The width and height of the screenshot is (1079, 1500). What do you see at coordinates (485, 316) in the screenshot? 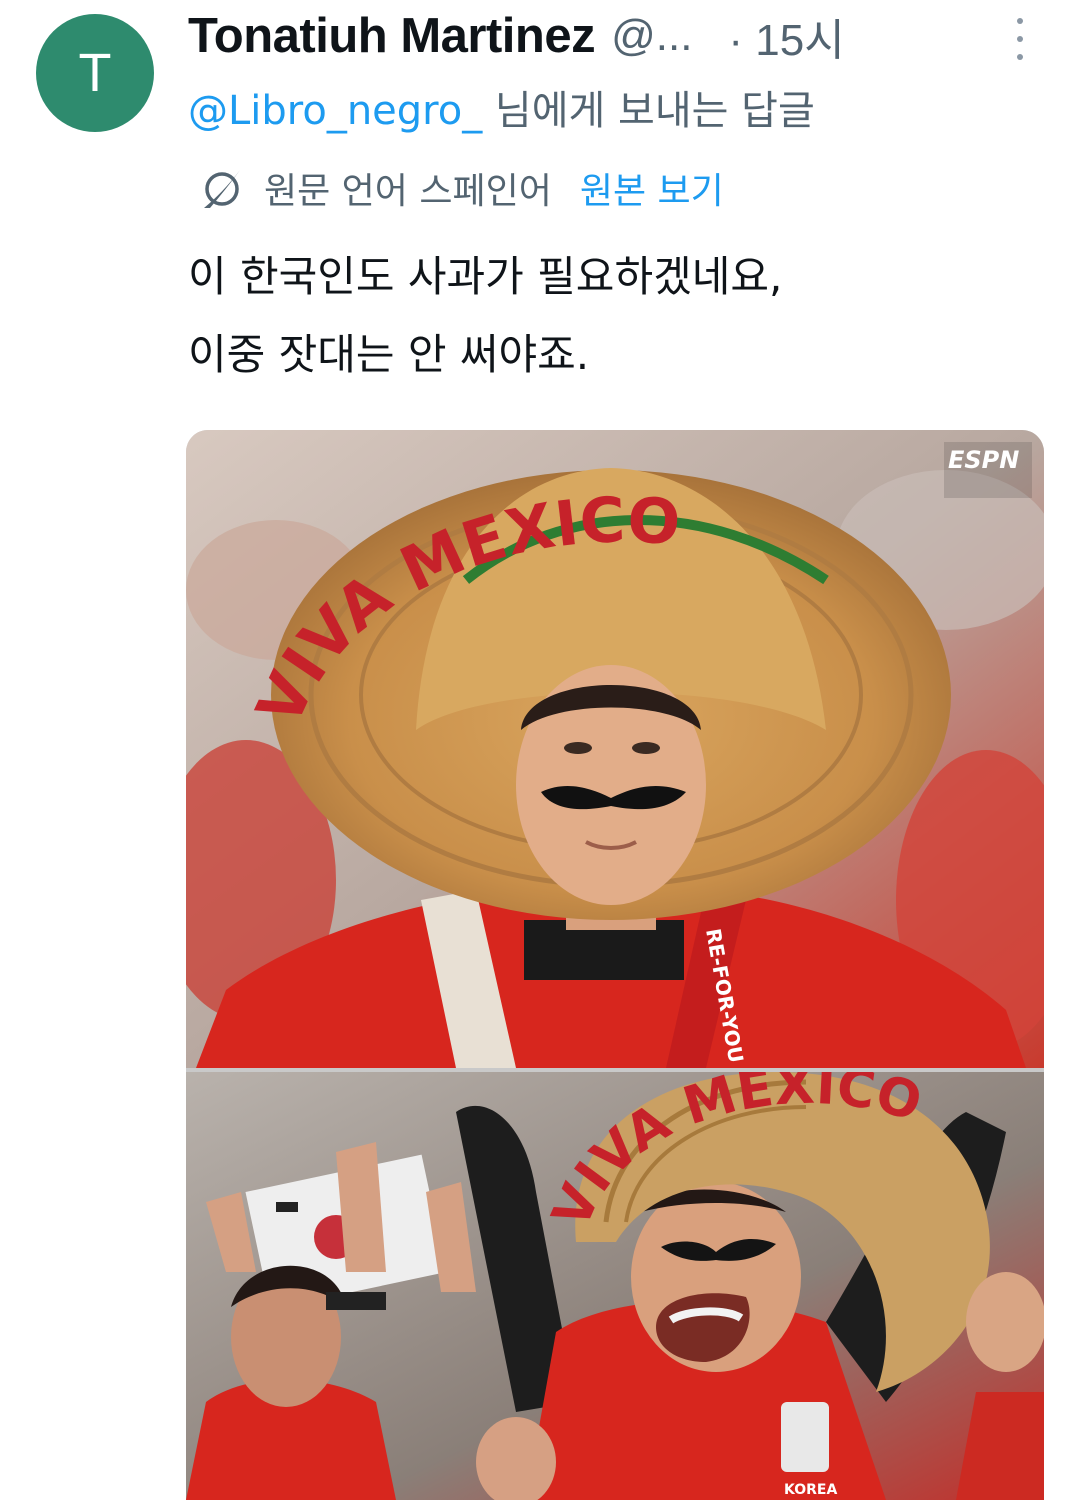
I see `tweet-text: 이 한국인도 사과가 필요하겠네요, 이중 잣대는 안 써야죠.` at bounding box center [485, 316].